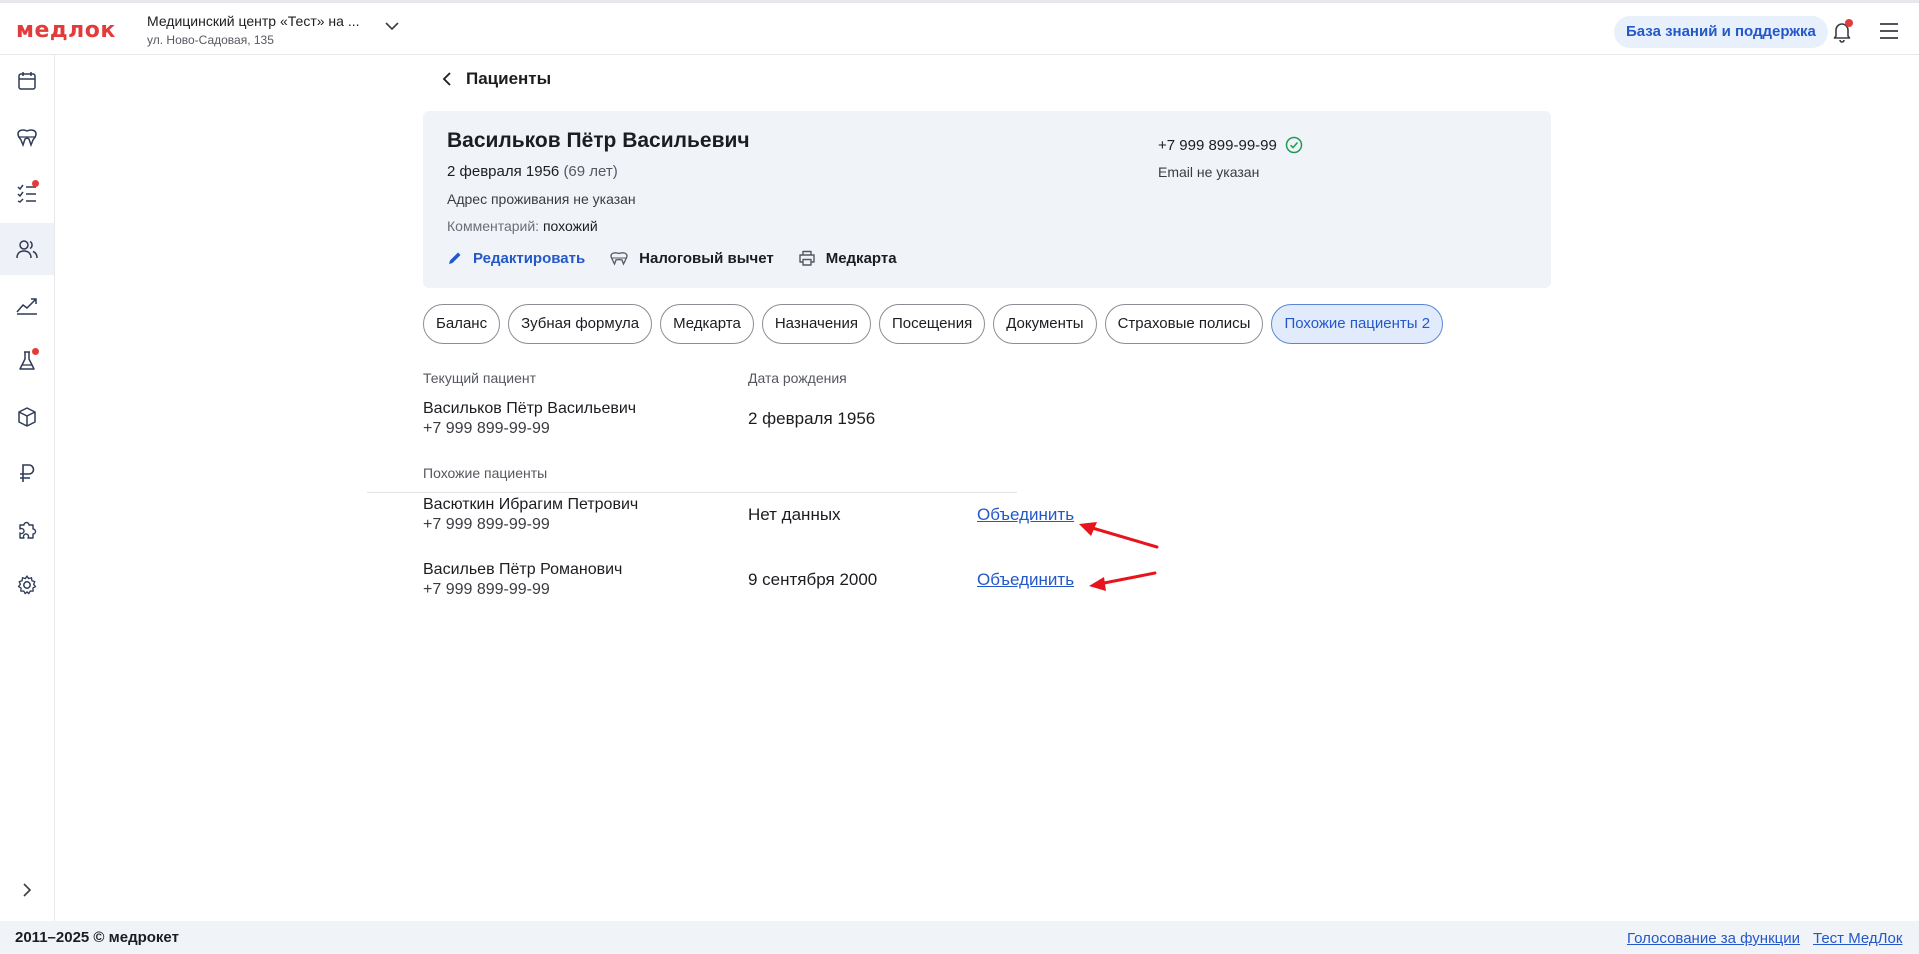 This screenshot has height=954, width=1919. What do you see at coordinates (1294, 145) in the screenshot?
I see `verified-check-icon` at bounding box center [1294, 145].